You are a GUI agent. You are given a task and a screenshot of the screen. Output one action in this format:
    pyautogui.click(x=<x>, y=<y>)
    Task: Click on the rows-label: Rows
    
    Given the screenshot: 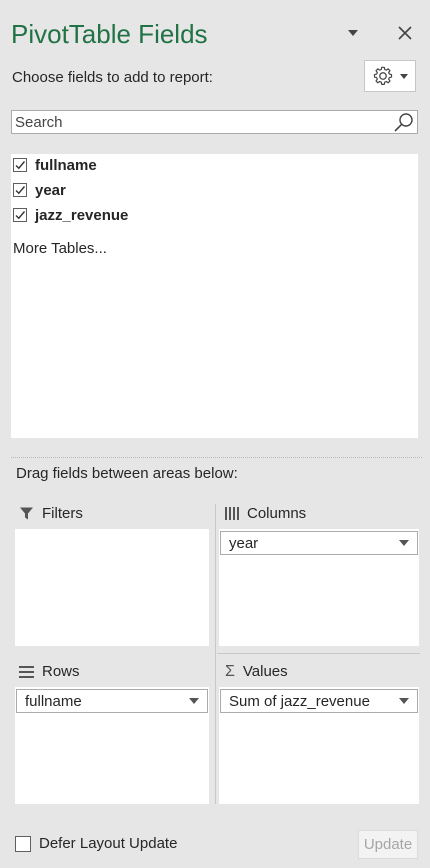 What is the action you would take?
    pyautogui.click(x=61, y=671)
    